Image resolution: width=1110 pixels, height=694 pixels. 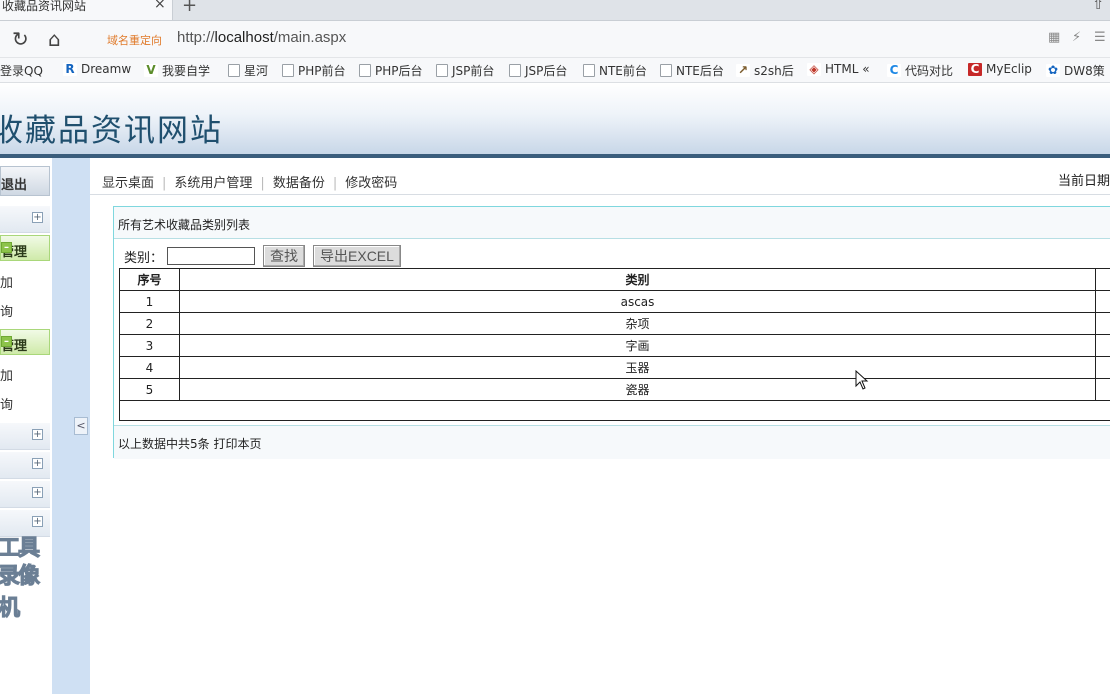 I want to click on category-search-input, so click(x=211, y=256).